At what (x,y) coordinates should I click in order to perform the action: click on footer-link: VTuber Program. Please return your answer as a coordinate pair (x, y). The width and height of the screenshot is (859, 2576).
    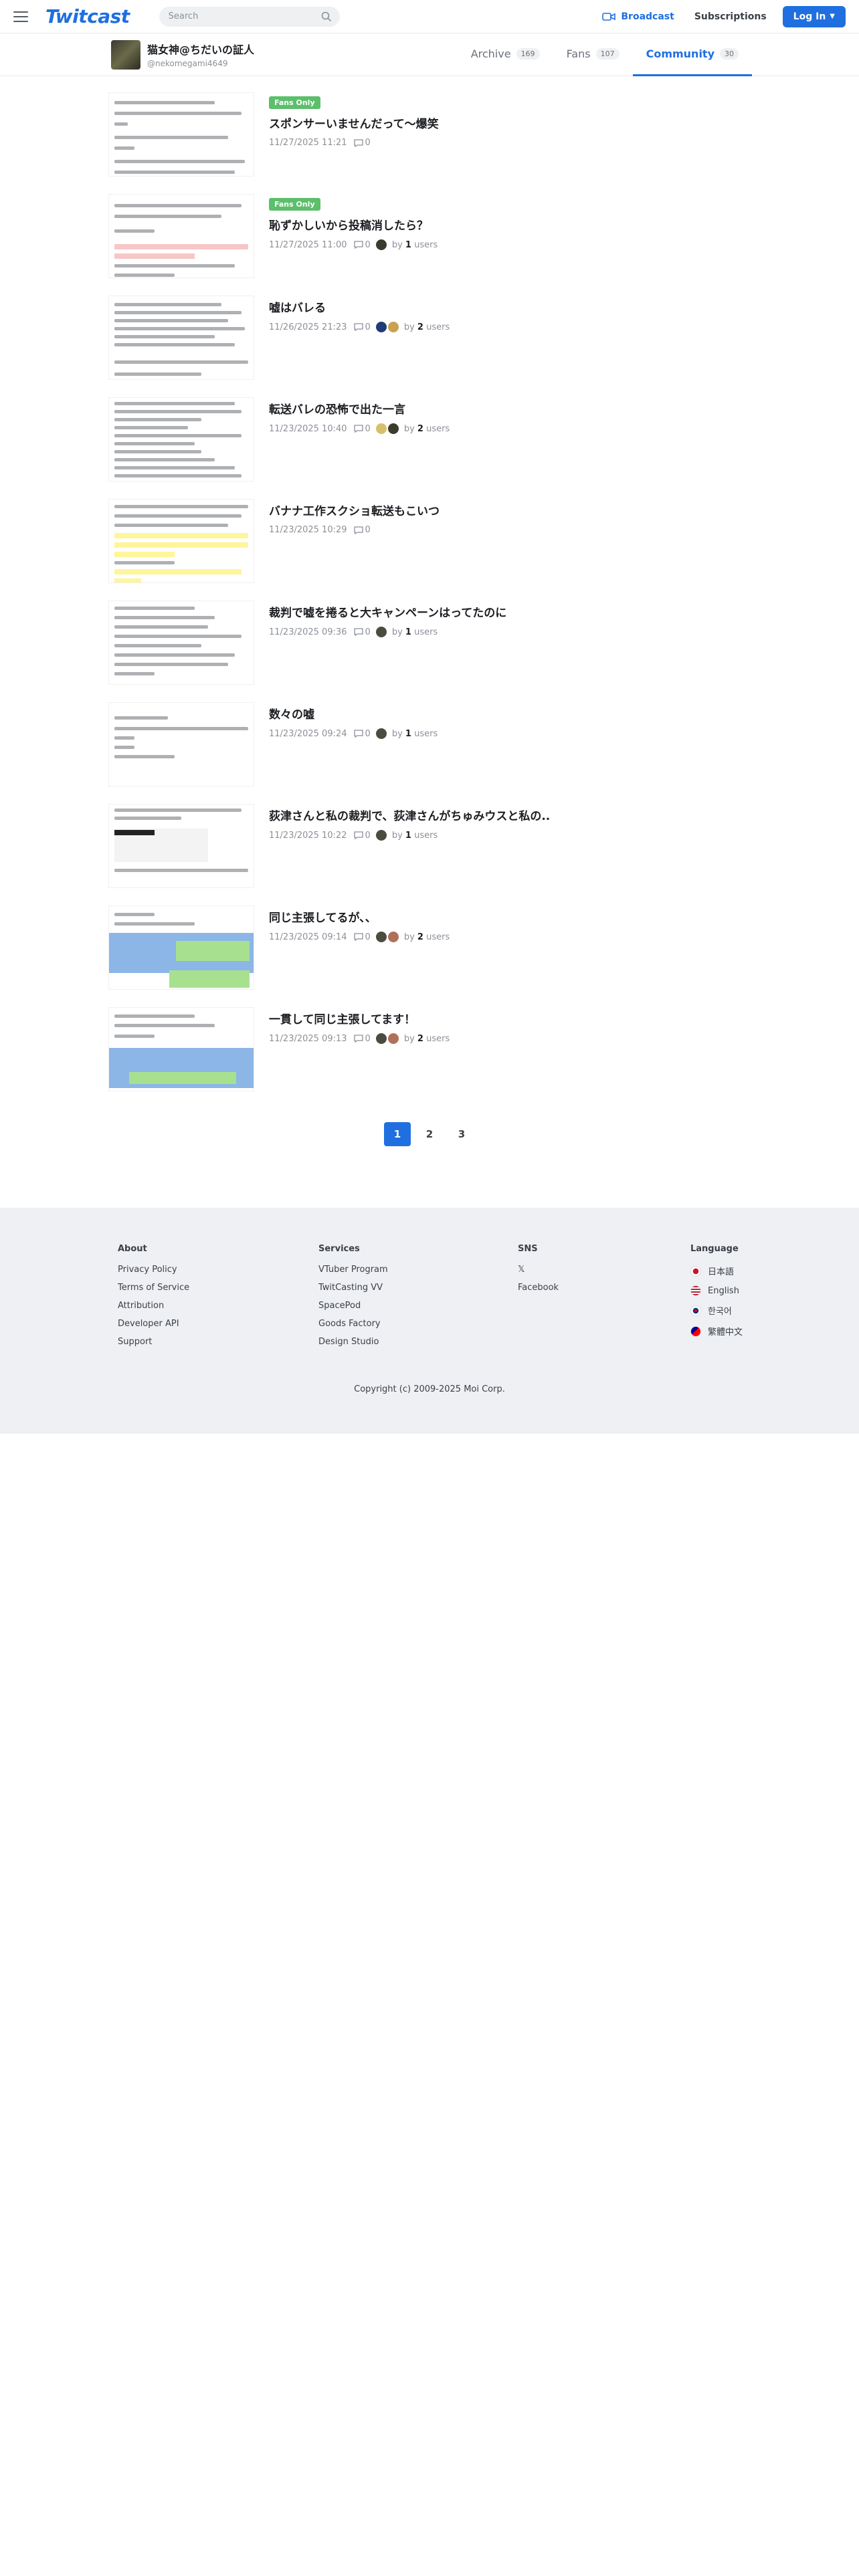
    Looking at the image, I should click on (418, 1270).